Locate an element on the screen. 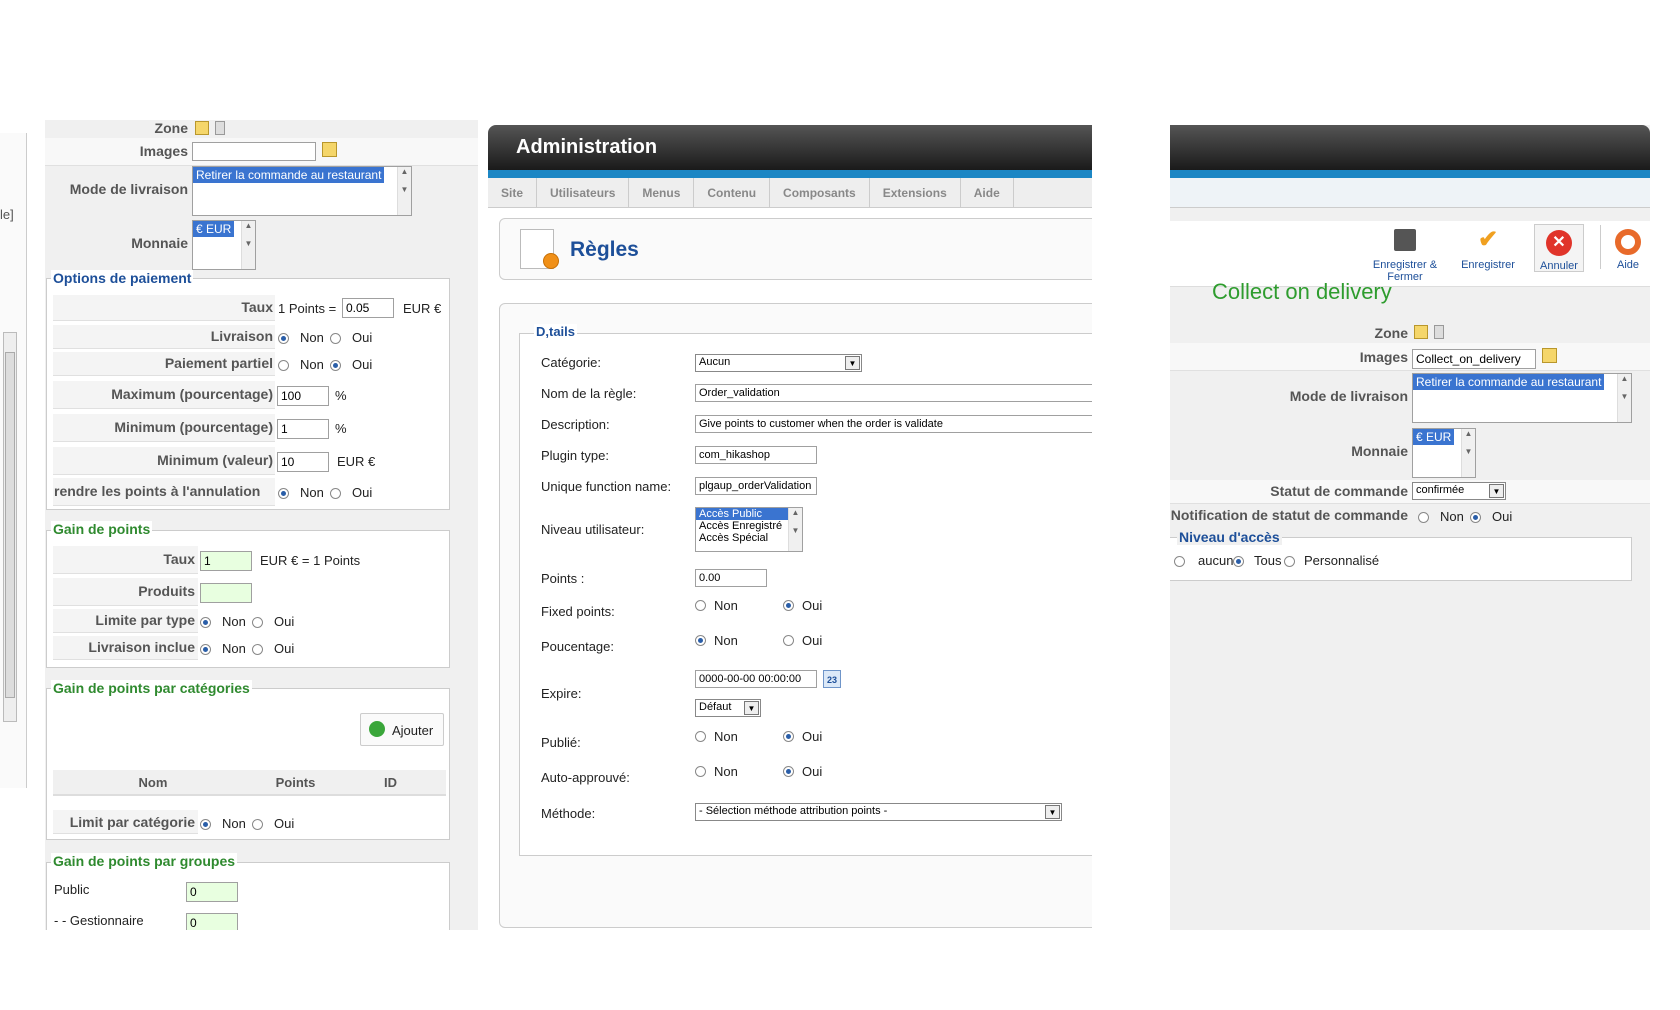  gain-delivery-non-radio is located at coordinates (205, 649).